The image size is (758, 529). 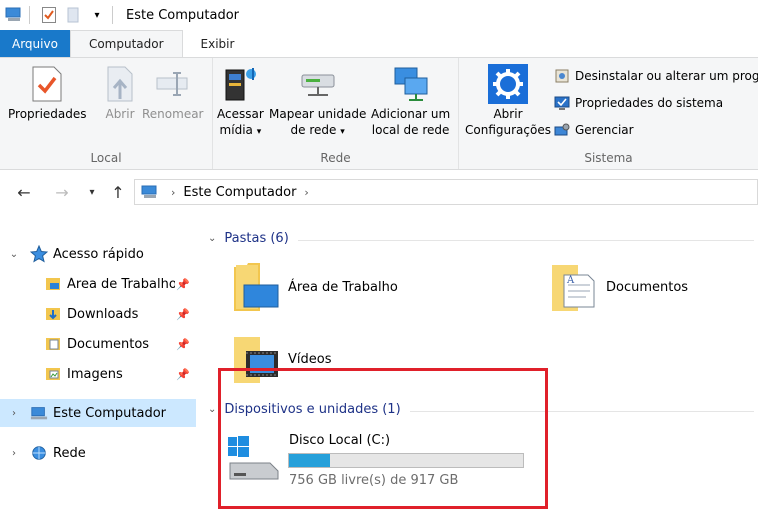 What do you see at coordinates (593, 130) in the screenshot?
I see `gerenciar-button: Gerenciar` at bounding box center [593, 130].